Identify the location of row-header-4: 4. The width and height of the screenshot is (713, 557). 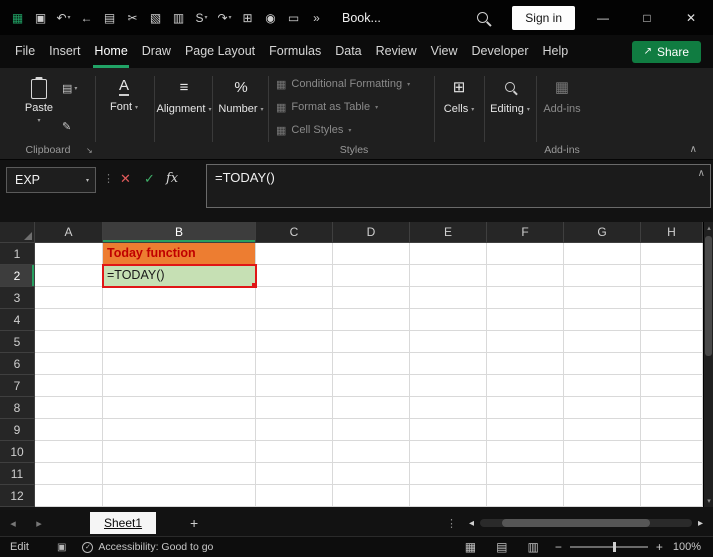
(17, 320).